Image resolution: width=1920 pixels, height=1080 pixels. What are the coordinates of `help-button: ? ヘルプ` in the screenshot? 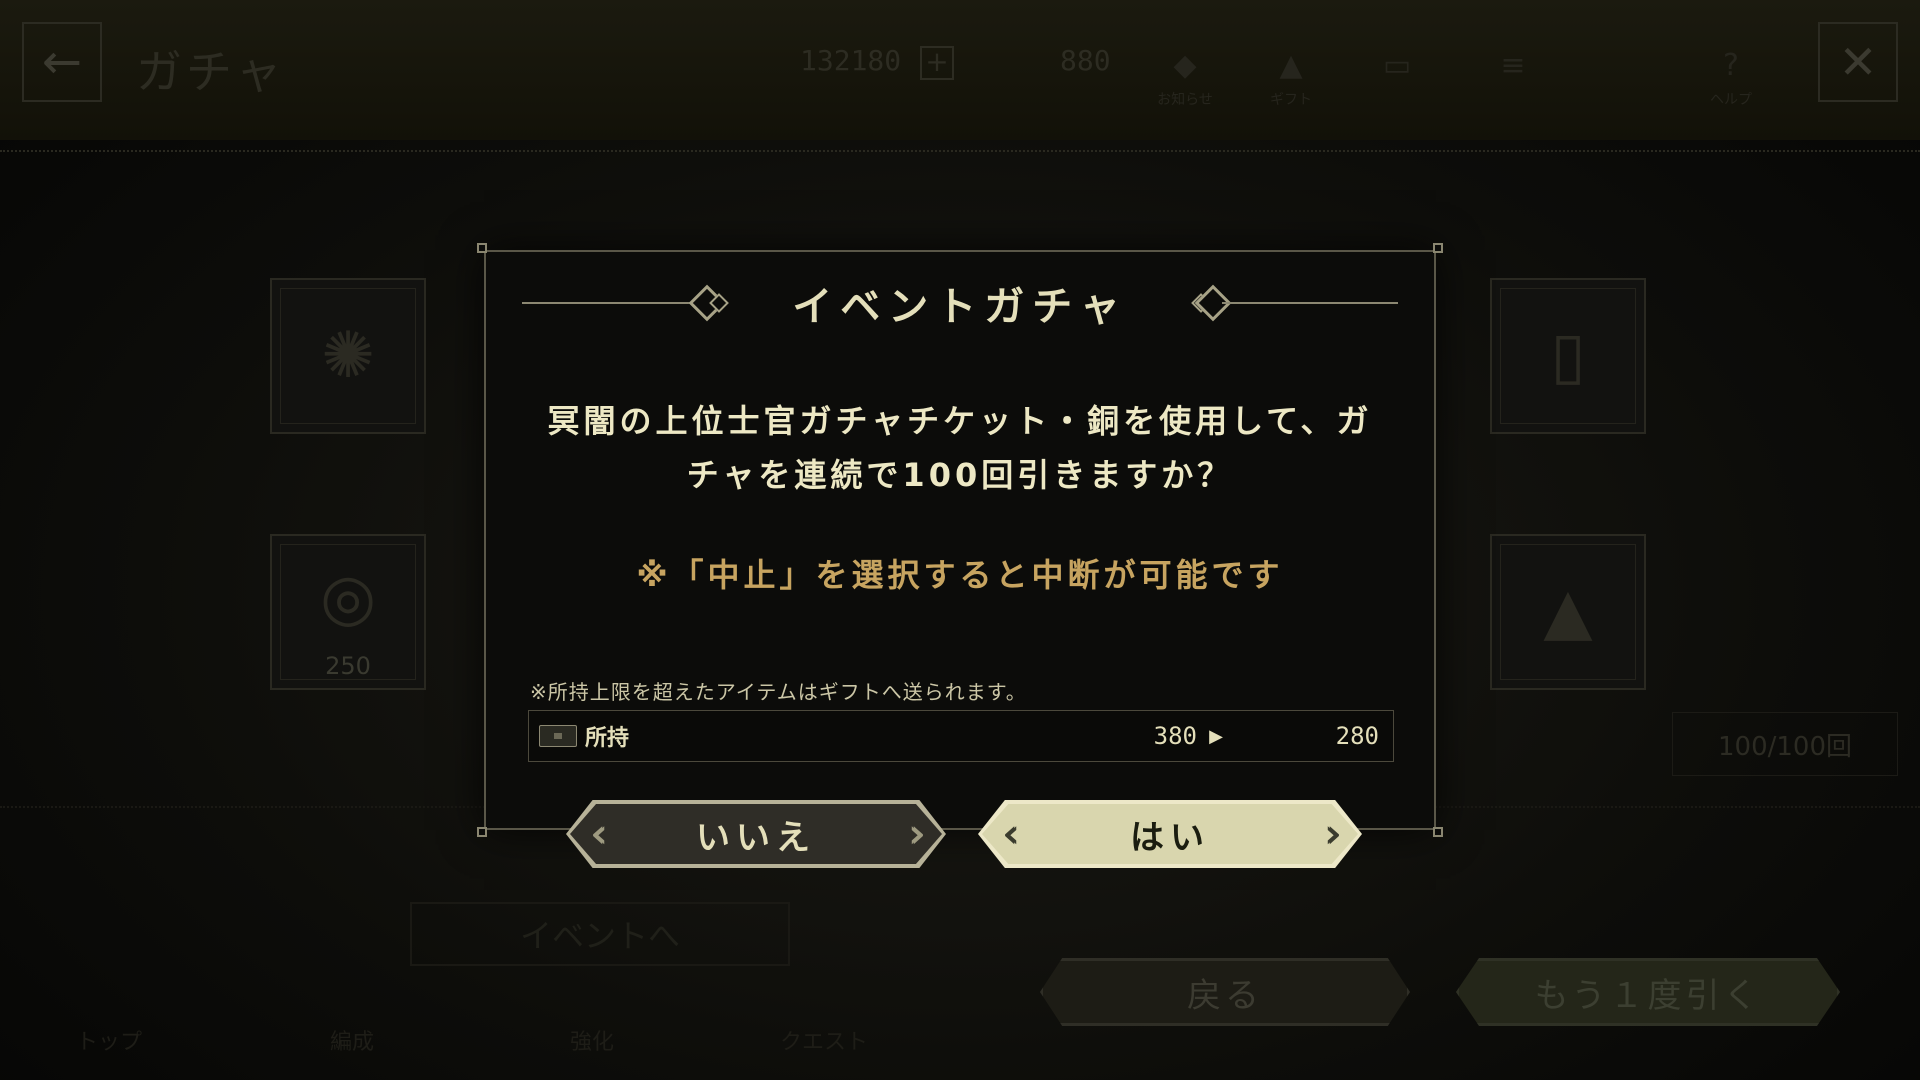 It's located at (1731, 78).